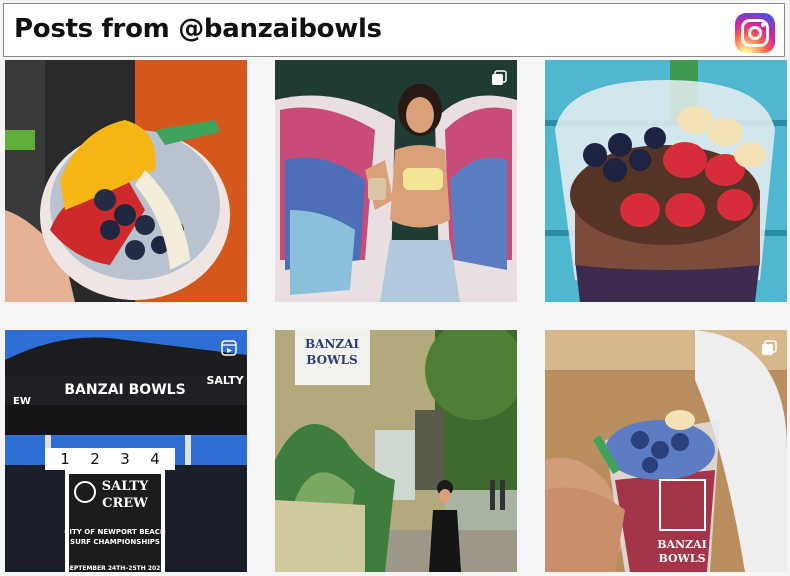 This screenshot has width=790, height=576. What do you see at coordinates (682, 544) in the screenshot?
I see `cup-text-line1: BANZAI` at bounding box center [682, 544].